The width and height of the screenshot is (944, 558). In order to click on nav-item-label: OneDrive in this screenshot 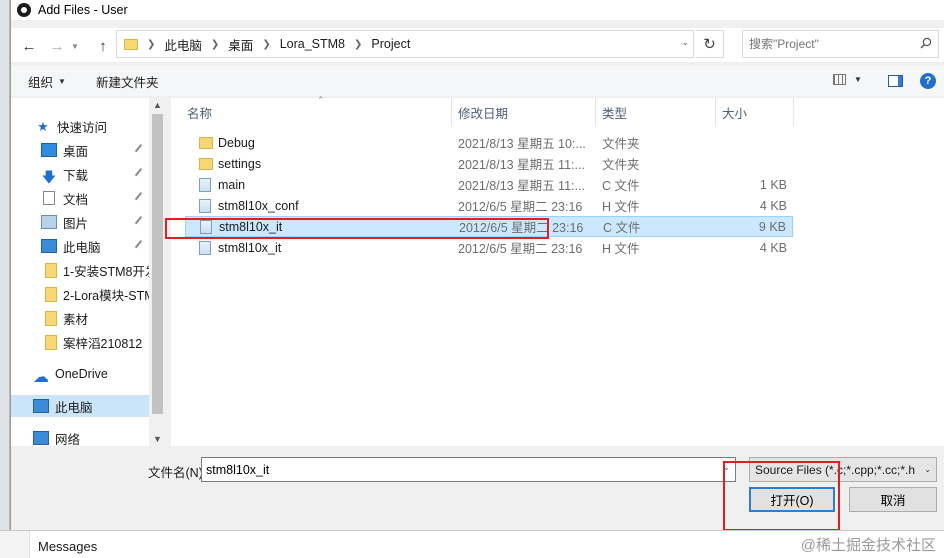, I will do `click(81, 374)`.